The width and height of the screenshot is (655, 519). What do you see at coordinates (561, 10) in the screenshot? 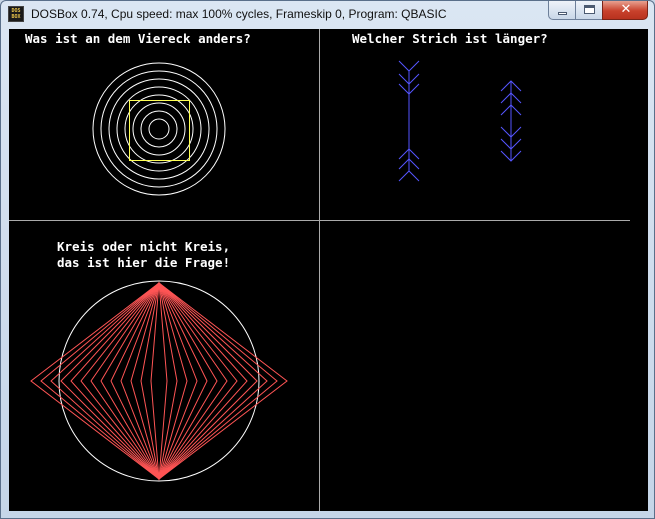
I see `minimize-button` at bounding box center [561, 10].